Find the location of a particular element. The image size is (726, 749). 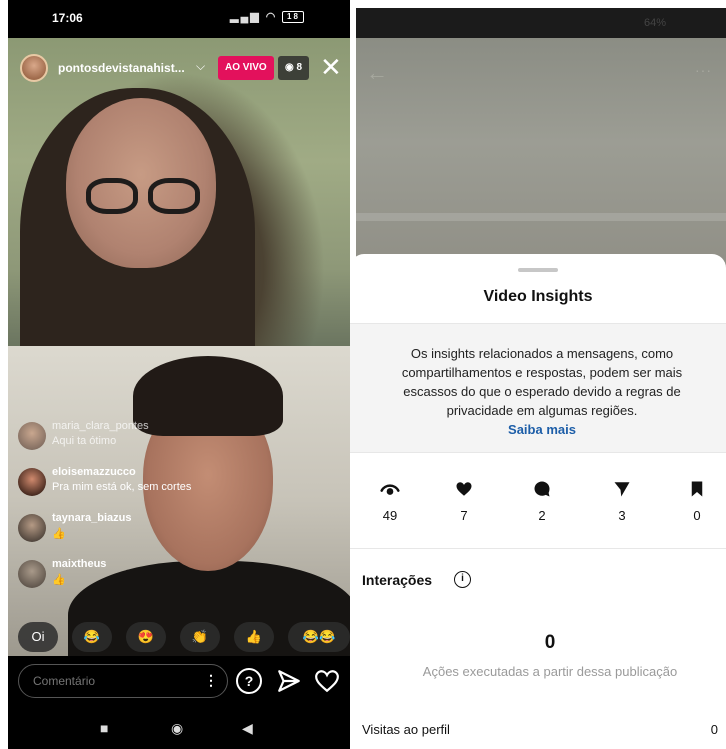

metric-views: 49 is located at coordinates (390, 501).